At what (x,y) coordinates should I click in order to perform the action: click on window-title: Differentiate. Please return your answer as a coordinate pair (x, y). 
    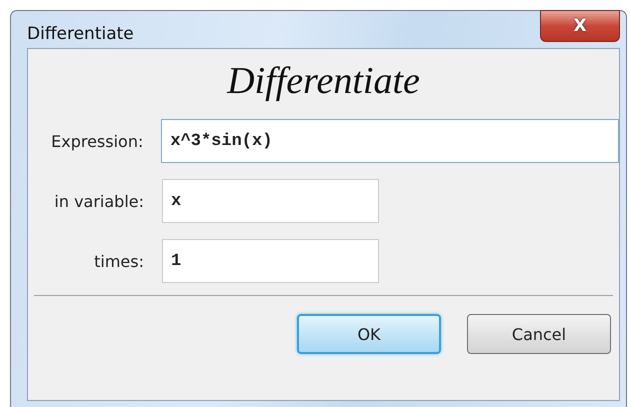
    Looking at the image, I should click on (80, 34).